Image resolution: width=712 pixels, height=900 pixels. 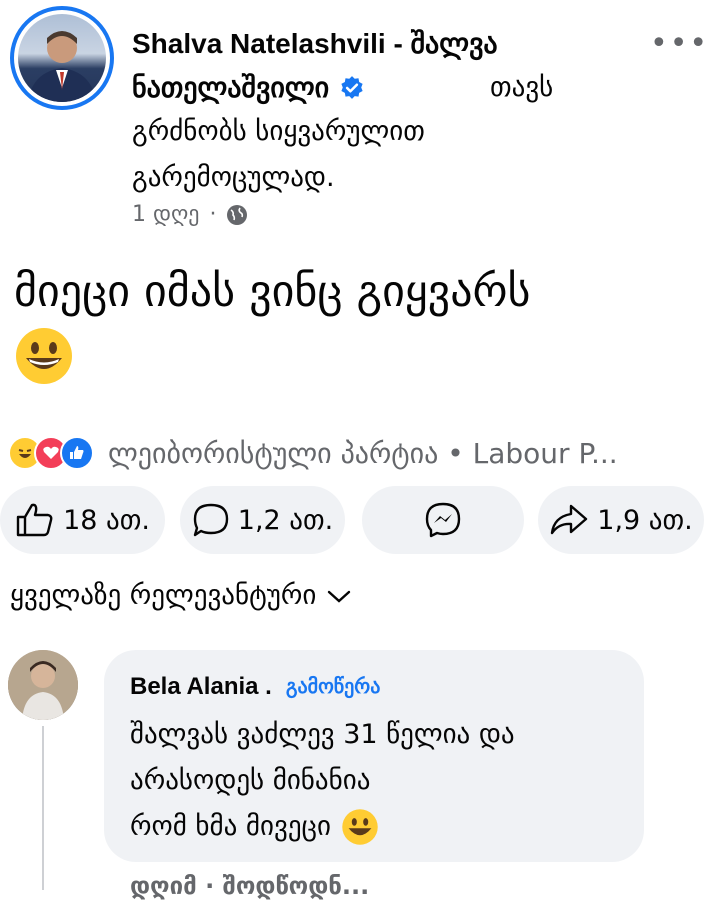 I want to click on messenger-icon, so click(x=443, y=520).